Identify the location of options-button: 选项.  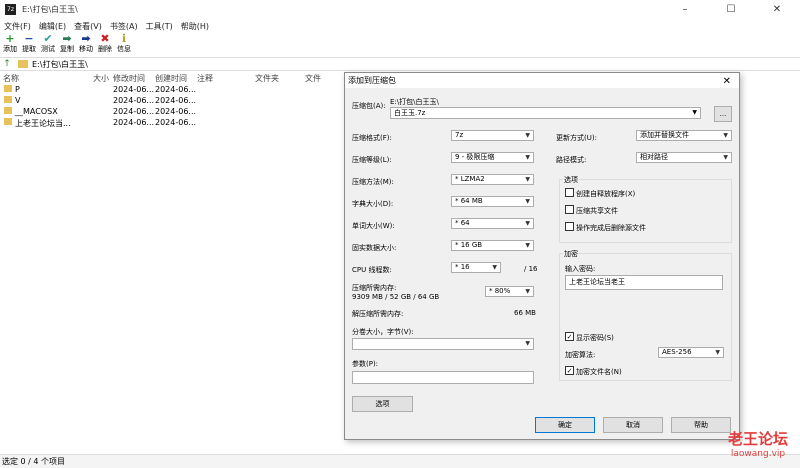
(382, 404).